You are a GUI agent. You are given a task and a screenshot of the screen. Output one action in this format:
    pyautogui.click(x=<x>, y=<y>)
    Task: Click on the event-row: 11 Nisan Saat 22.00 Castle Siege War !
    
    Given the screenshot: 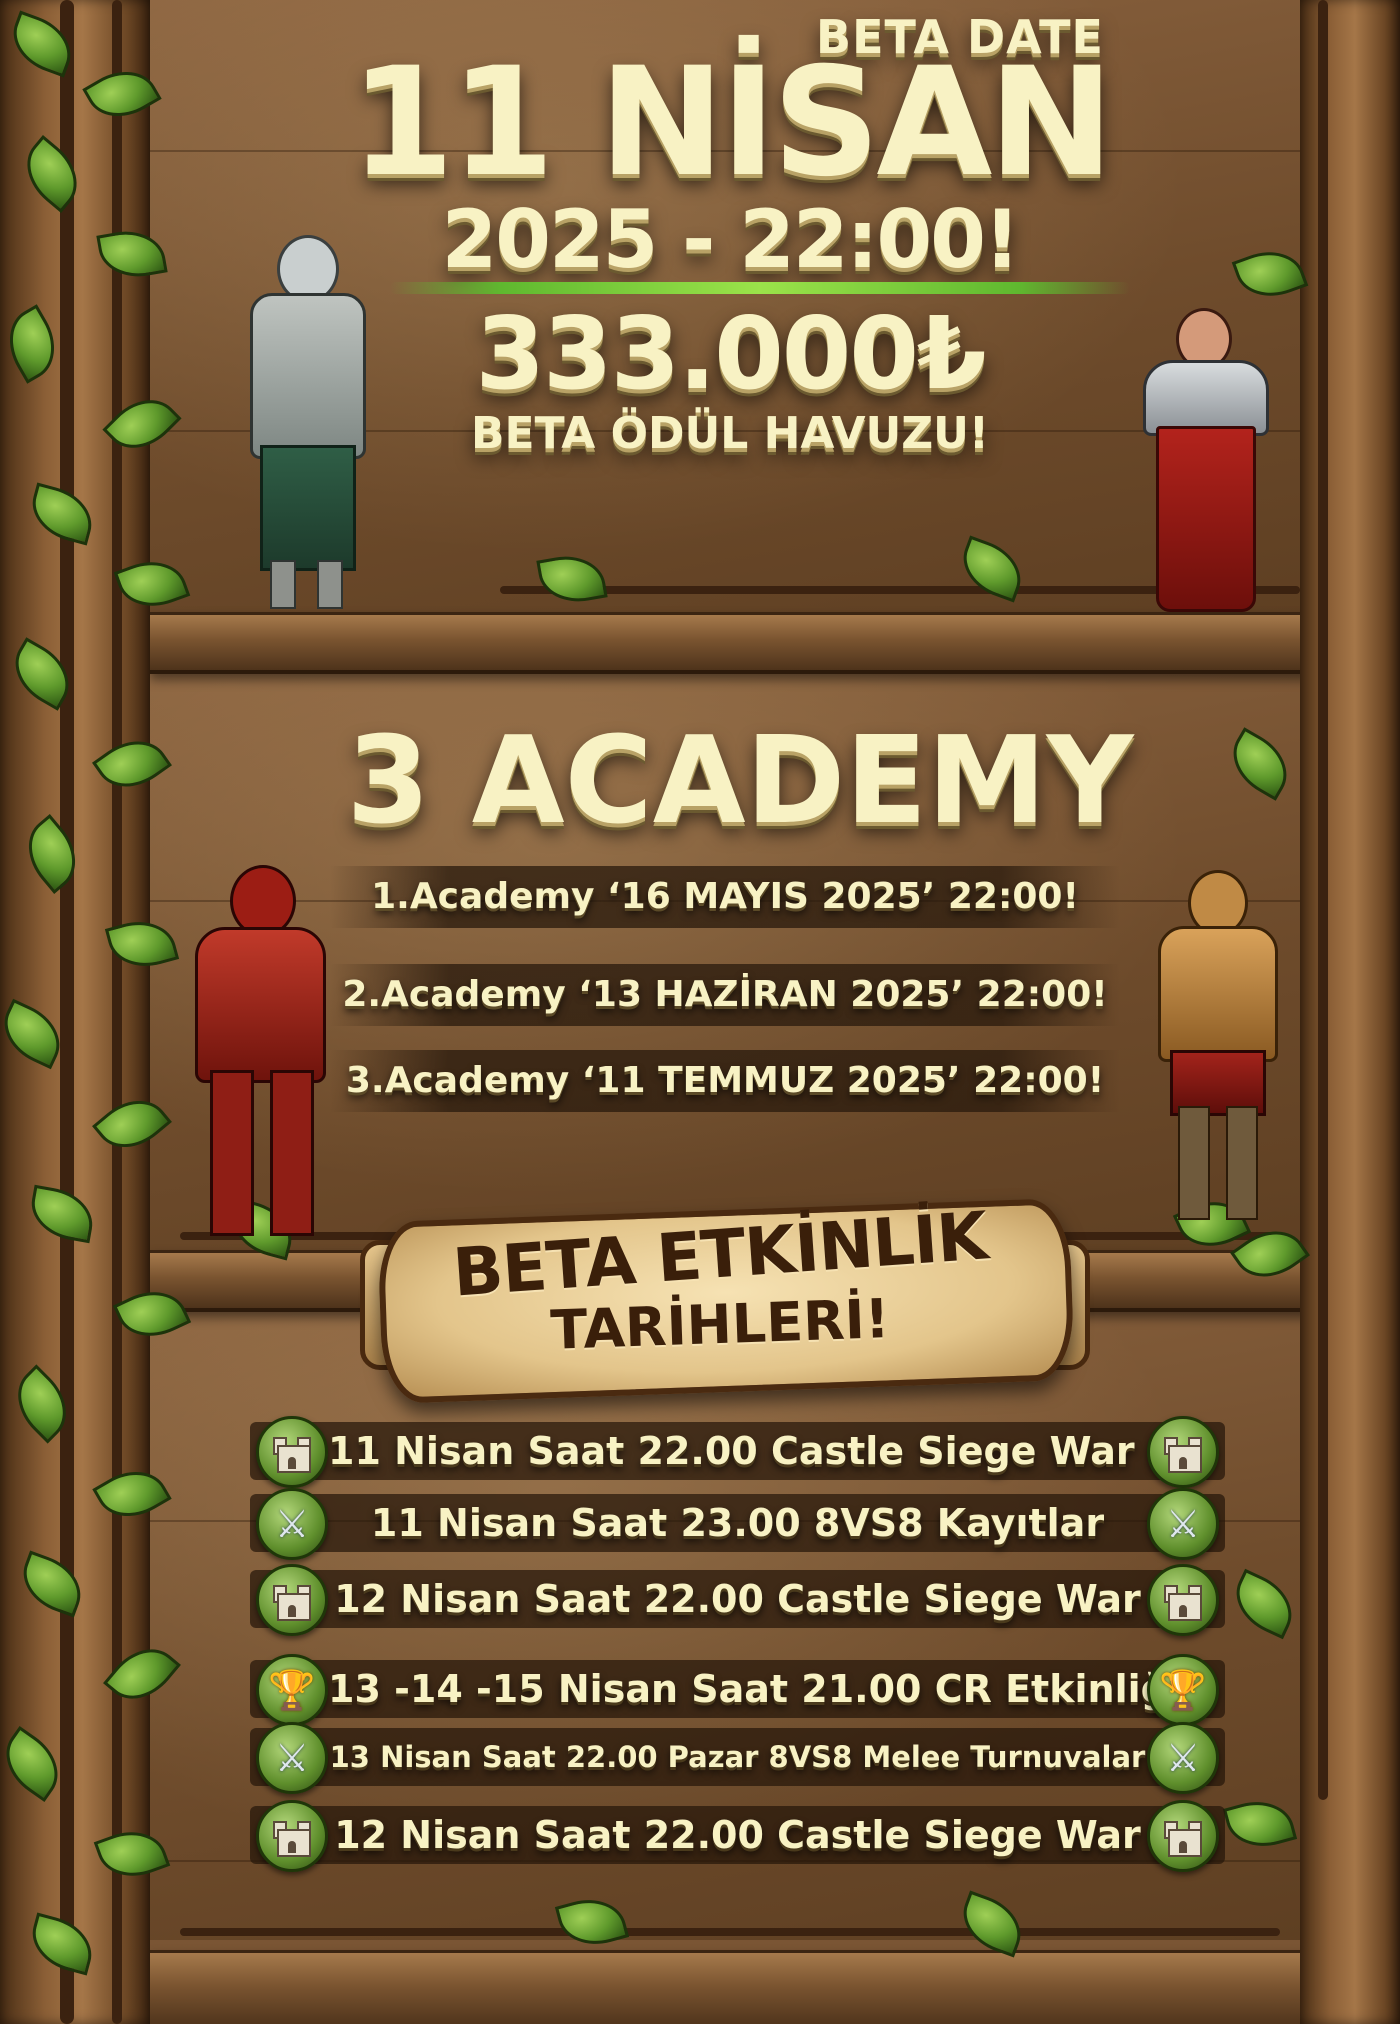 What is the action you would take?
    pyautogui.click(x=737, y=1452)
    